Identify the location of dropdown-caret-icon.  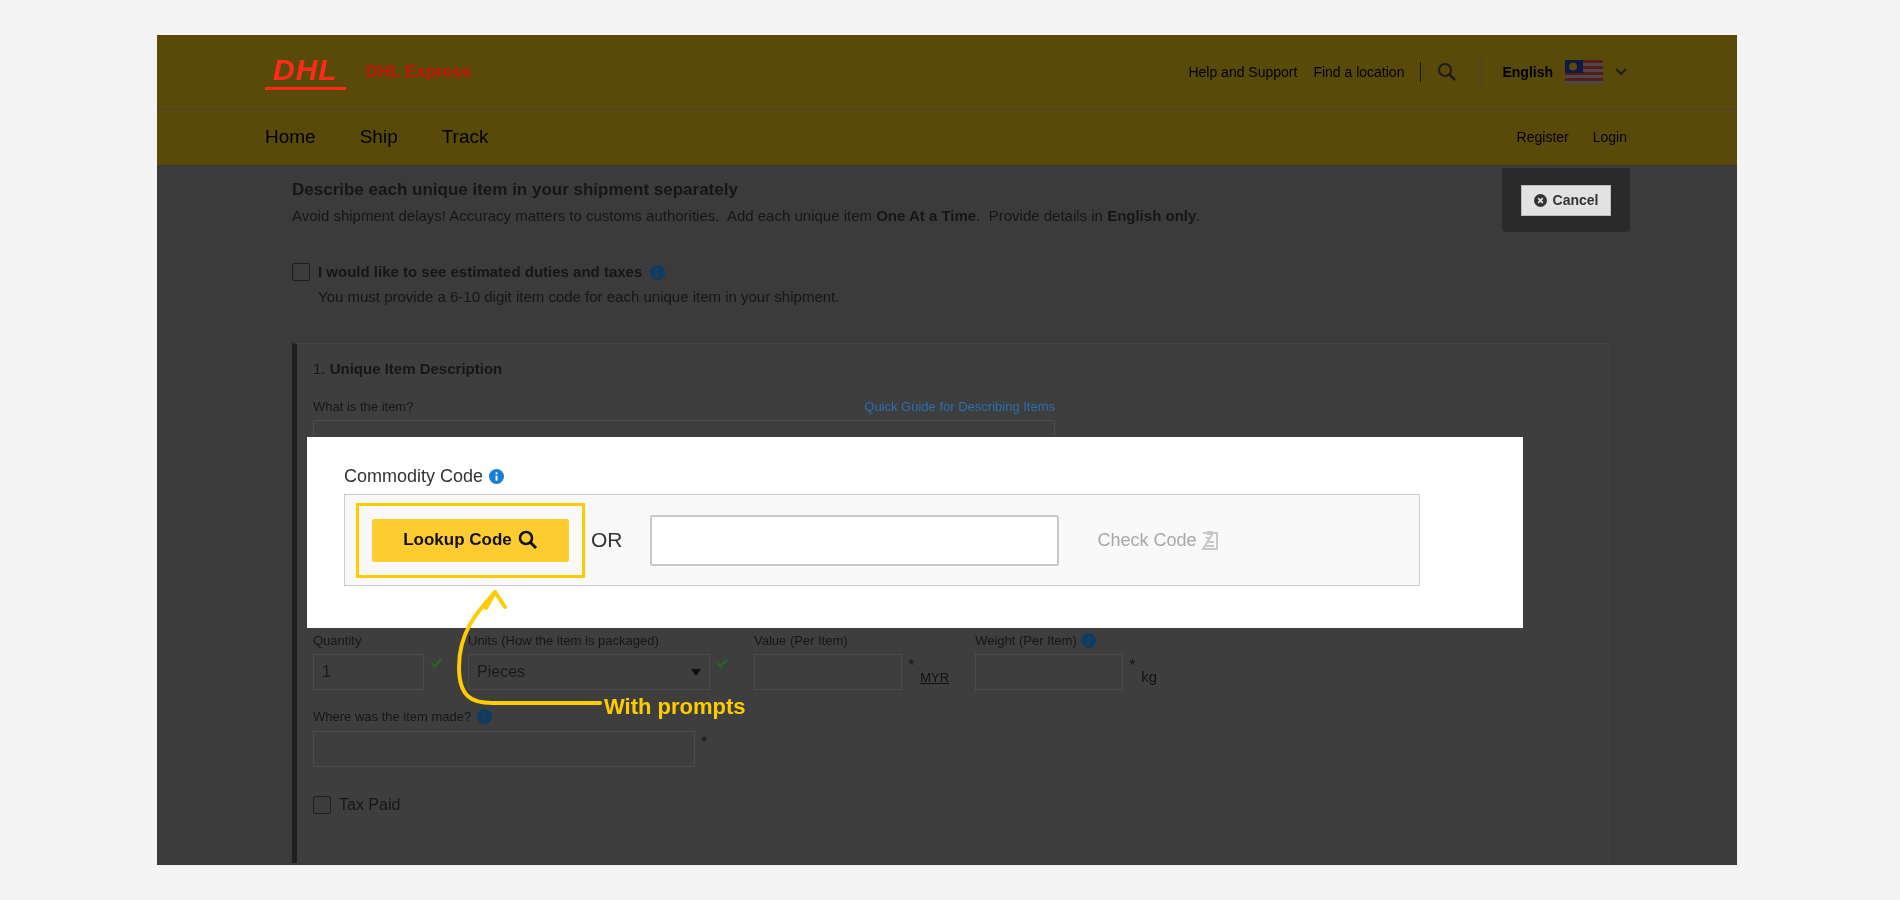
(696, 672).